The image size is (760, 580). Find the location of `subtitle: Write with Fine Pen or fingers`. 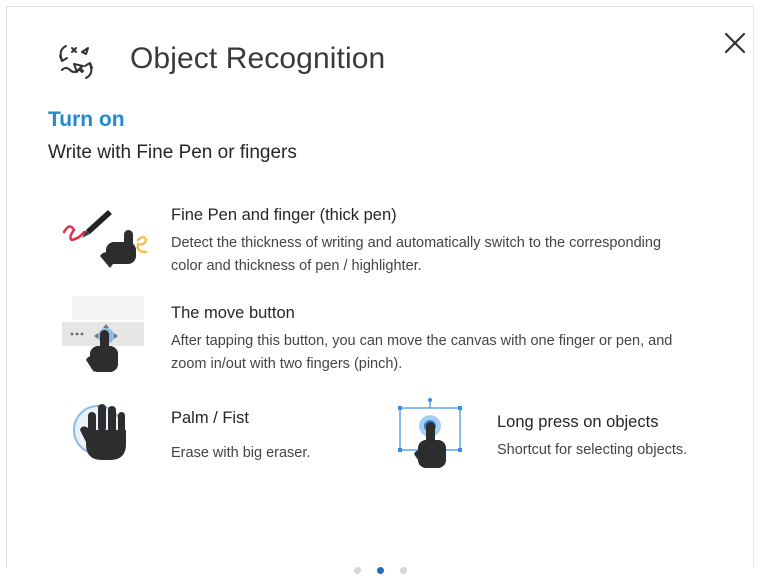

subtitle: Write with Fine Pen or fingers is located at coordinates (172, 152).